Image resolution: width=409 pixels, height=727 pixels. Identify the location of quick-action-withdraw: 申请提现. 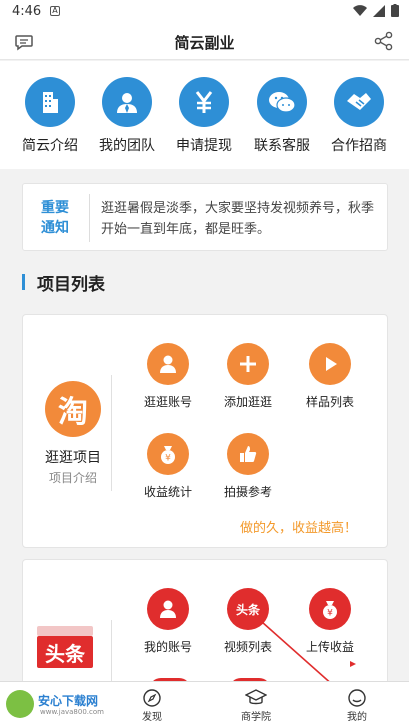
(204, 116).